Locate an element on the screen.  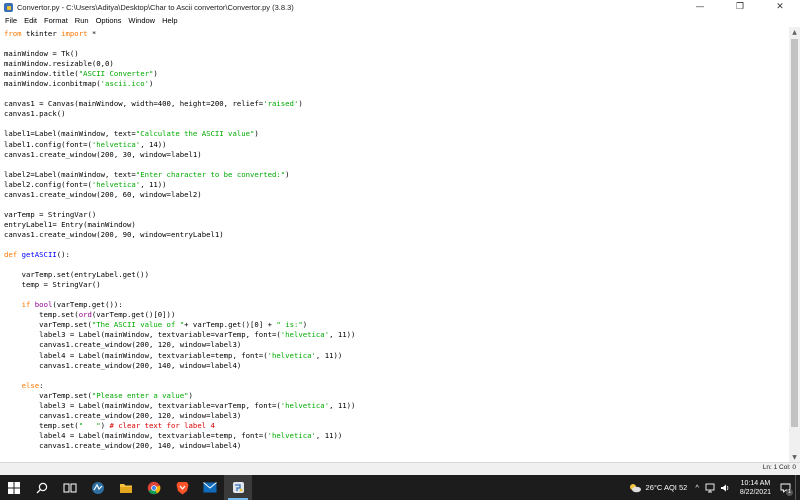
code-line: canvas1.pack() is located at coordinates (243, 114).